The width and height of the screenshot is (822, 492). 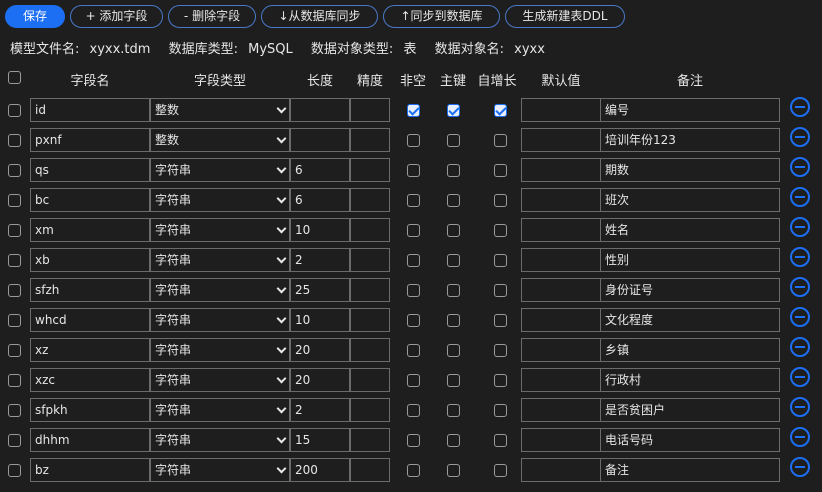 I want to click on field-name-input: sfpkh, so click(x=90, y=410).